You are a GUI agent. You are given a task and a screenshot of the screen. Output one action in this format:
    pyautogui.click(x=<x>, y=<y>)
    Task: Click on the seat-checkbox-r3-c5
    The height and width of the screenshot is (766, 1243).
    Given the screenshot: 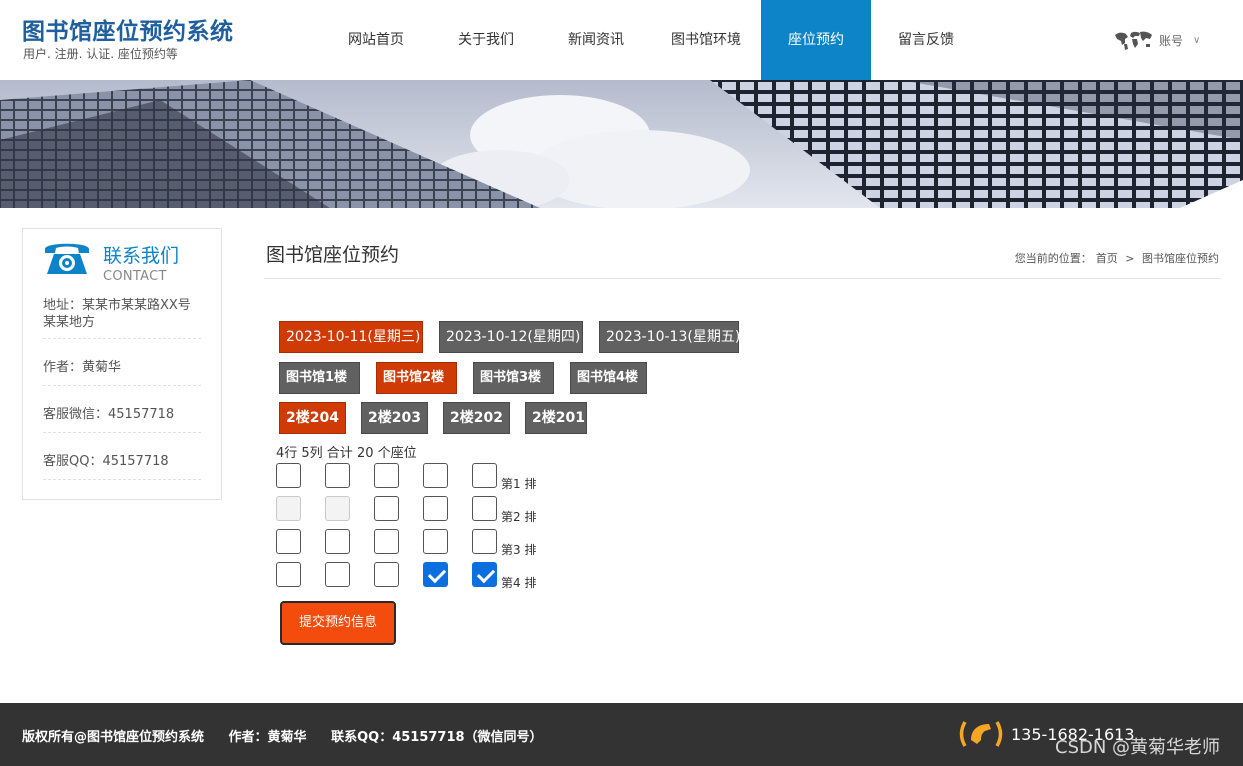 What is the action you would take?
    pyautogui.click(x=484, y=541)
    